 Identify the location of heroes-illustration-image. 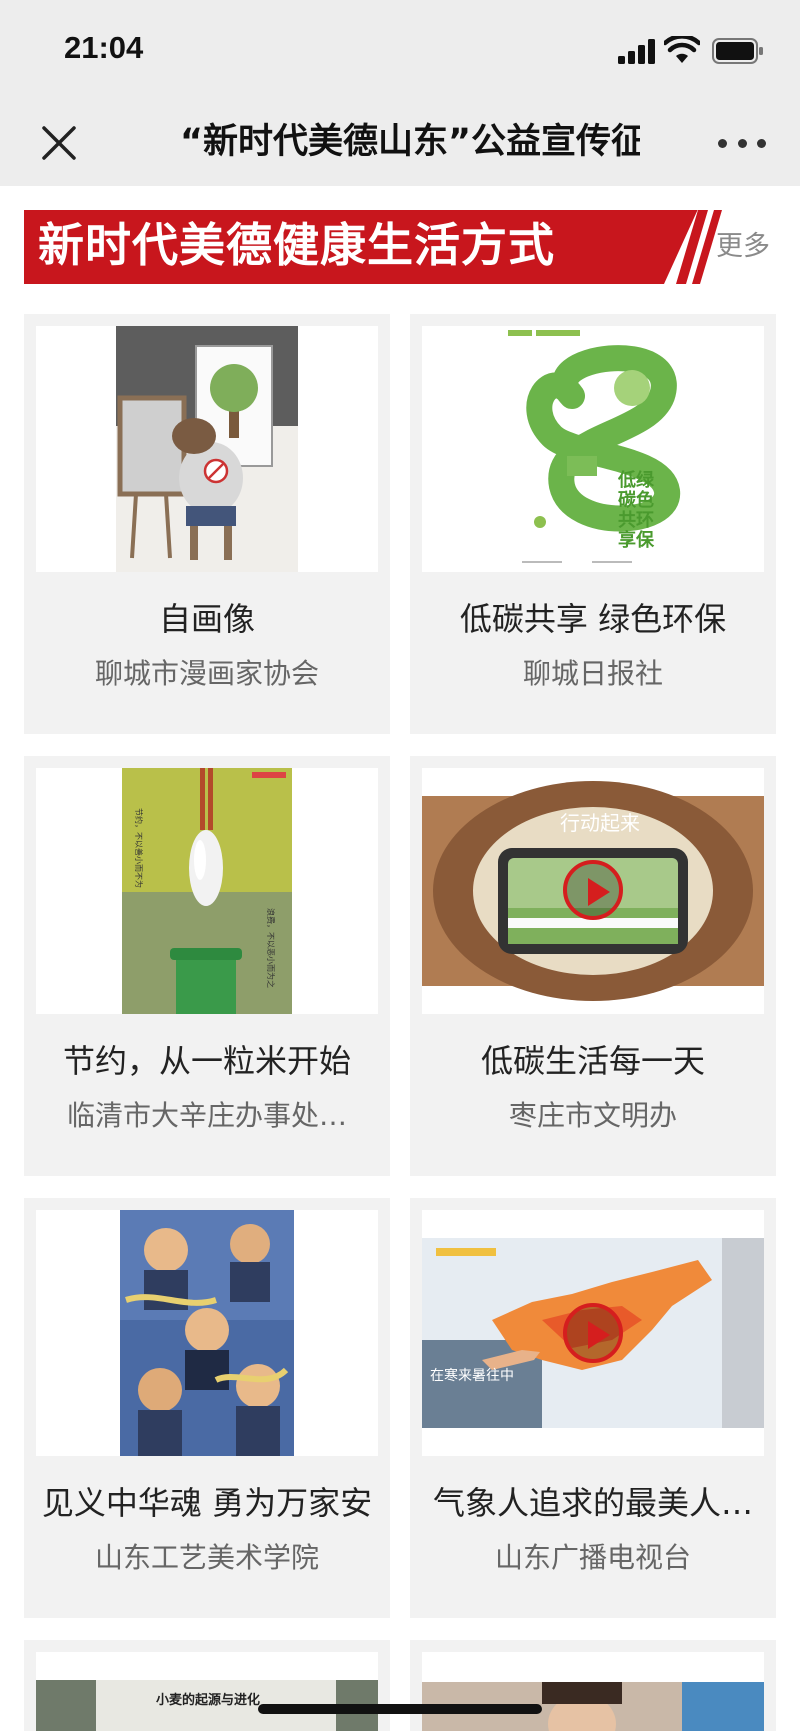
(207, 1333).